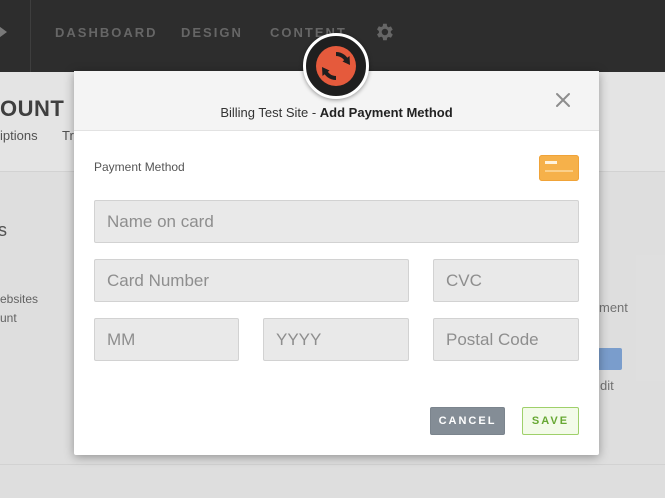 The width and height of the screenshot is (665, 498). I want to click on expiry-year-input, so click(336, 339).